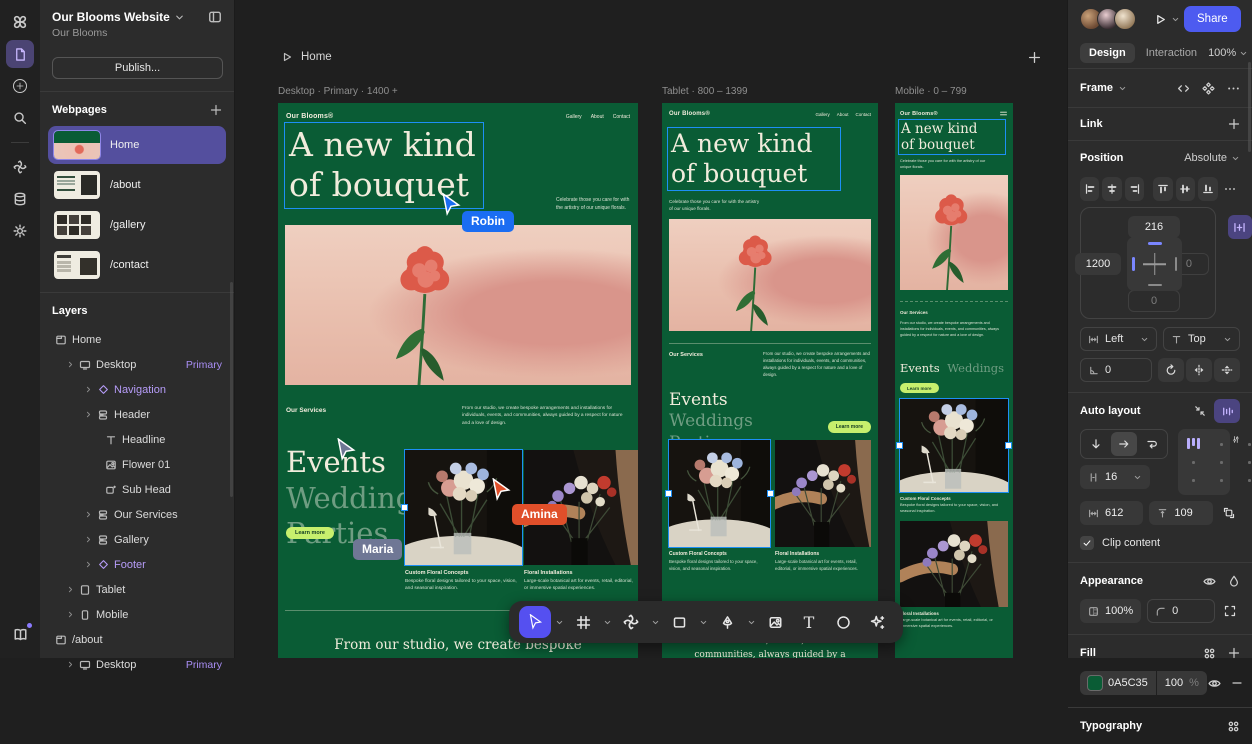  What do you see at coordinates (1087, 543) in the screenshot?
I see `clip-content-checkbox` at bounding box center [1087, 543].